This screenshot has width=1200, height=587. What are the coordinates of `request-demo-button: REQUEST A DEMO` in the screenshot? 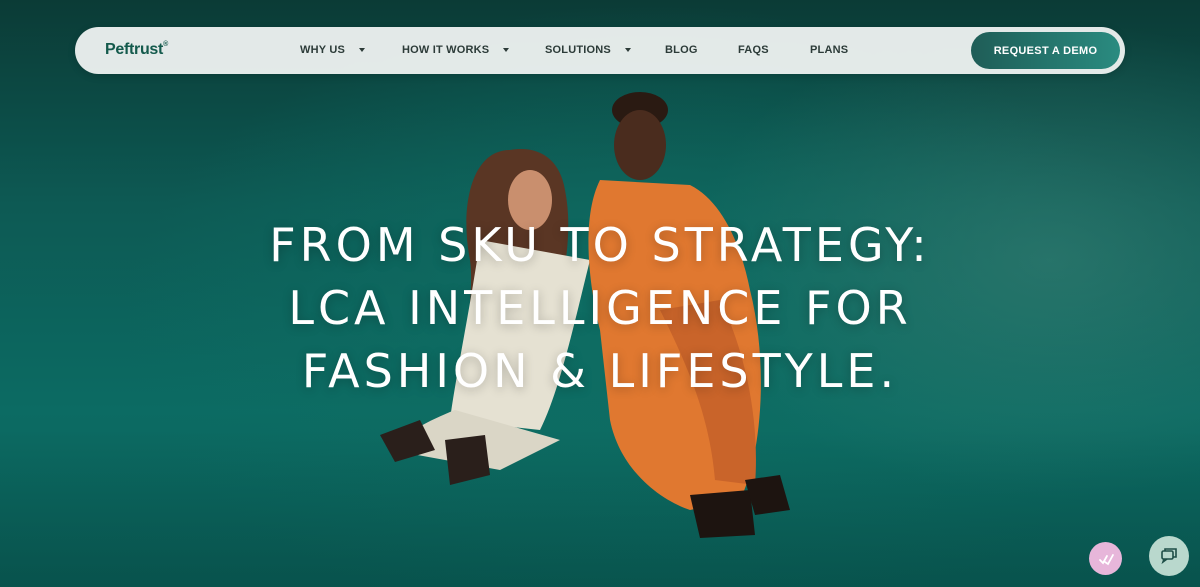 It's located at (1045, 50).